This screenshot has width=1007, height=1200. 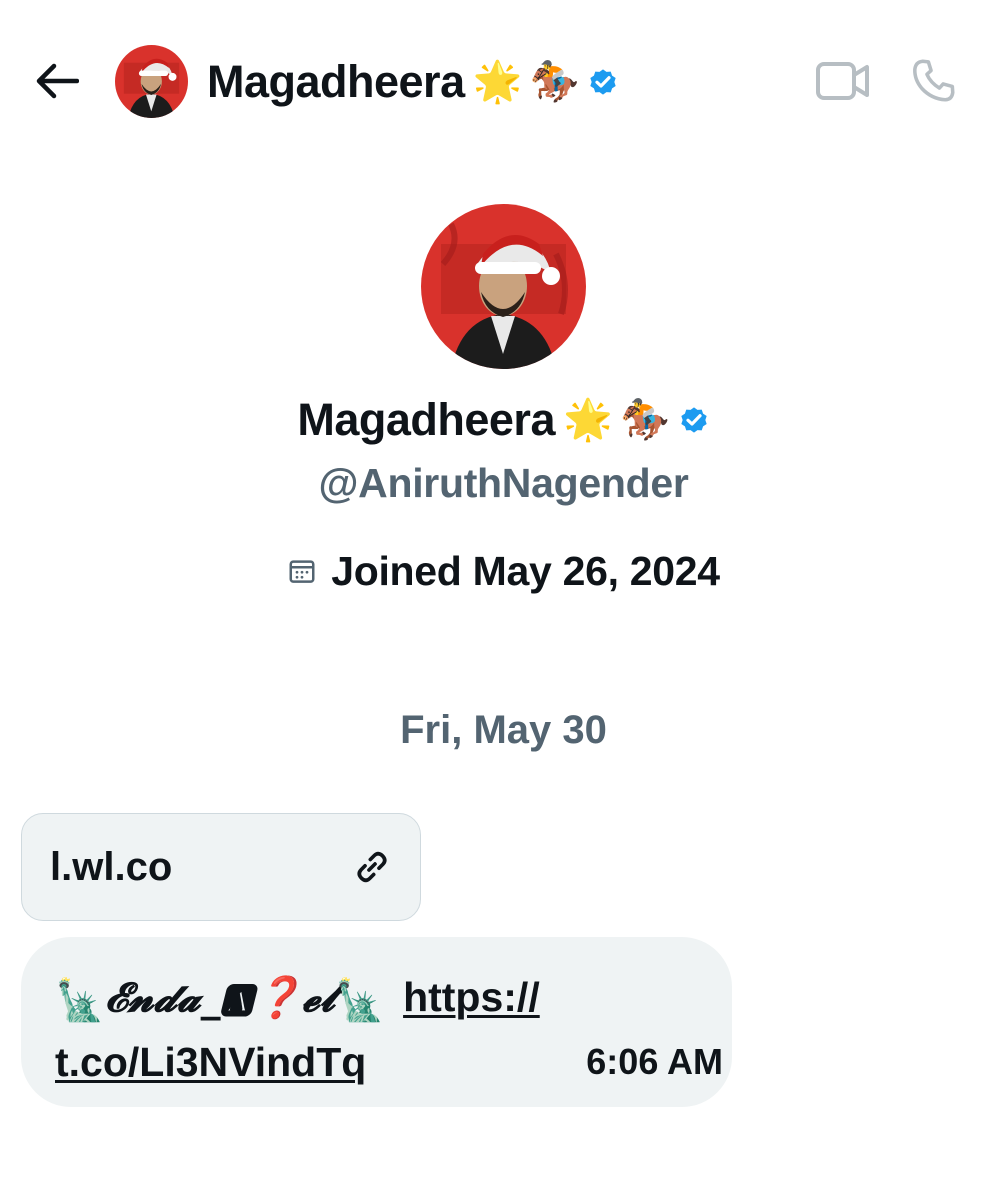 What do you see at coordinates (221, 867) in the screenshot?
I see `link-preview-card: l.wl.co` at bounding box center [221, 867].